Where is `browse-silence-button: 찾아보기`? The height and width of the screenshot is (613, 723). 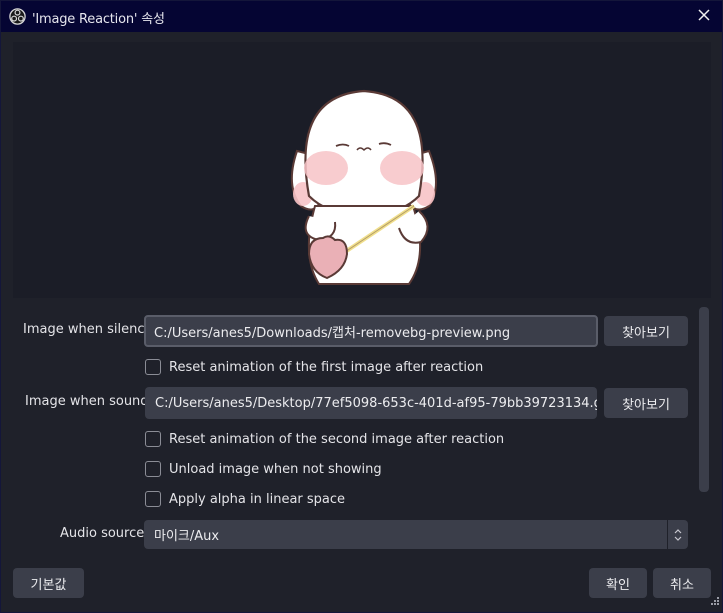
browse-silence-button: 찾아보기 is located at coordinates (646, 331).